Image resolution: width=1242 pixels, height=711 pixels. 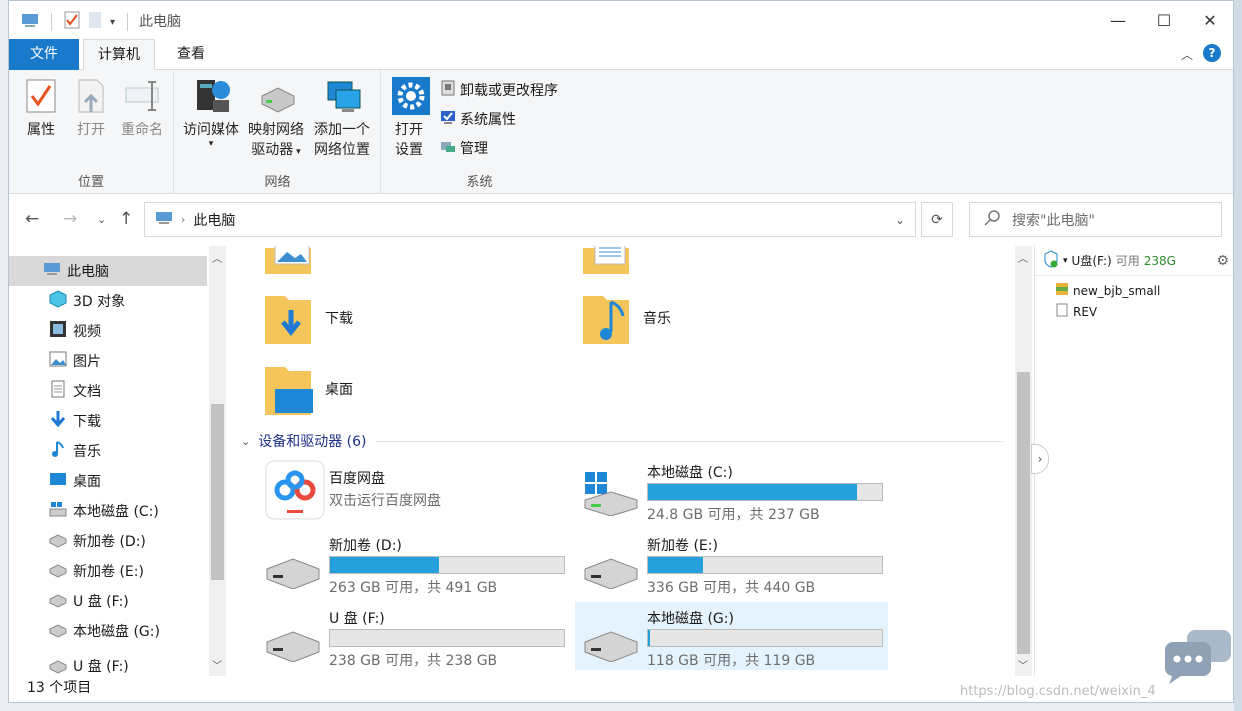 I want to click on preview-file-item: new_bjb_small, so click(x=1107, y=290).